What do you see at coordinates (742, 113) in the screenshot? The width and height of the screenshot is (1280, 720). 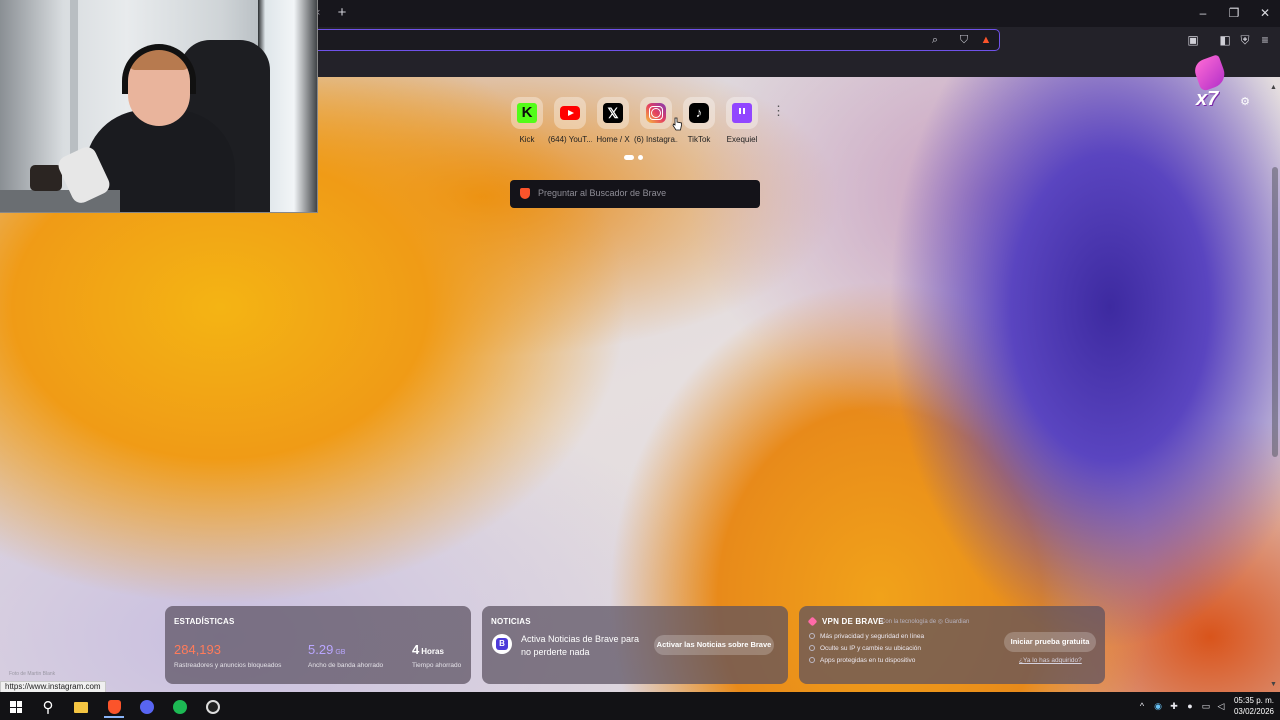 I see `twitch-icon` at bounding box center [742, 113].